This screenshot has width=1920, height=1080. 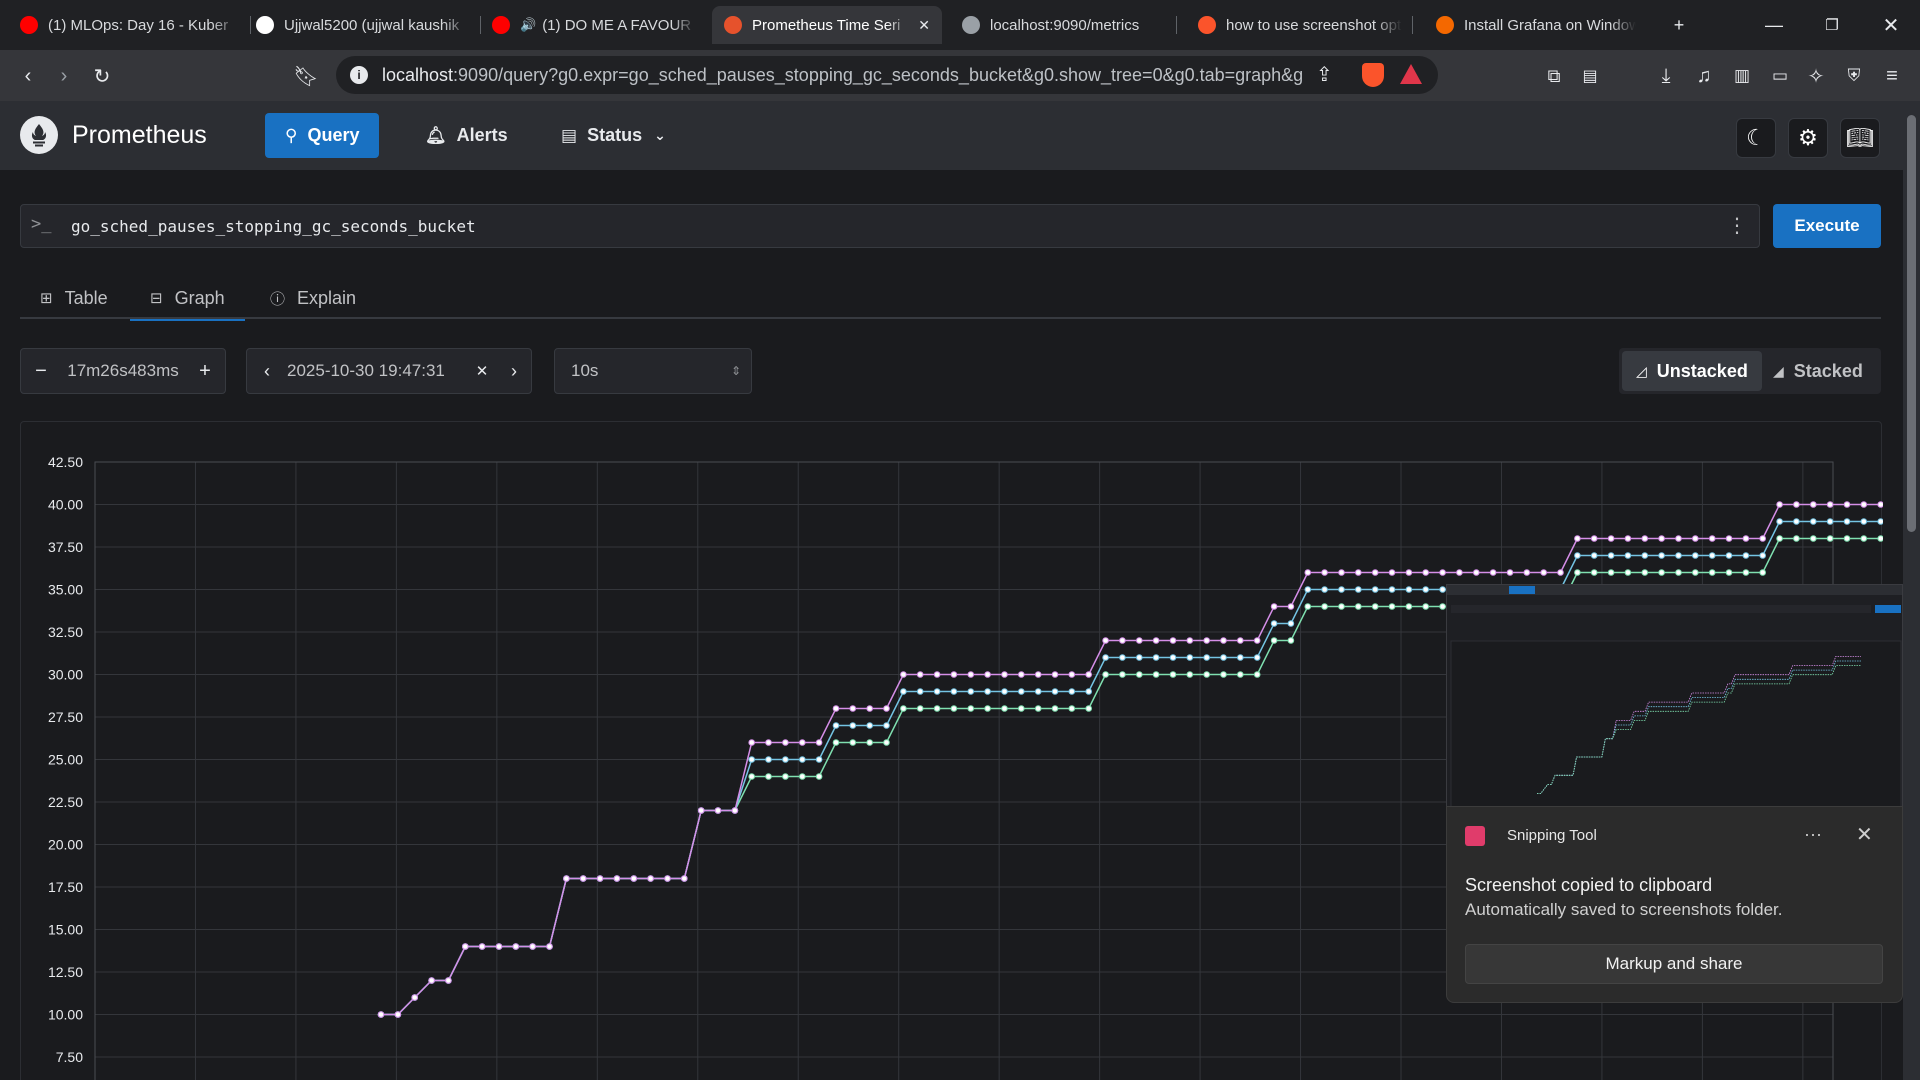 What do you see at coordinates (1892, 76) in the screenshot?
I see `menu-icon: ≡` at bounding box center [1892, 76].